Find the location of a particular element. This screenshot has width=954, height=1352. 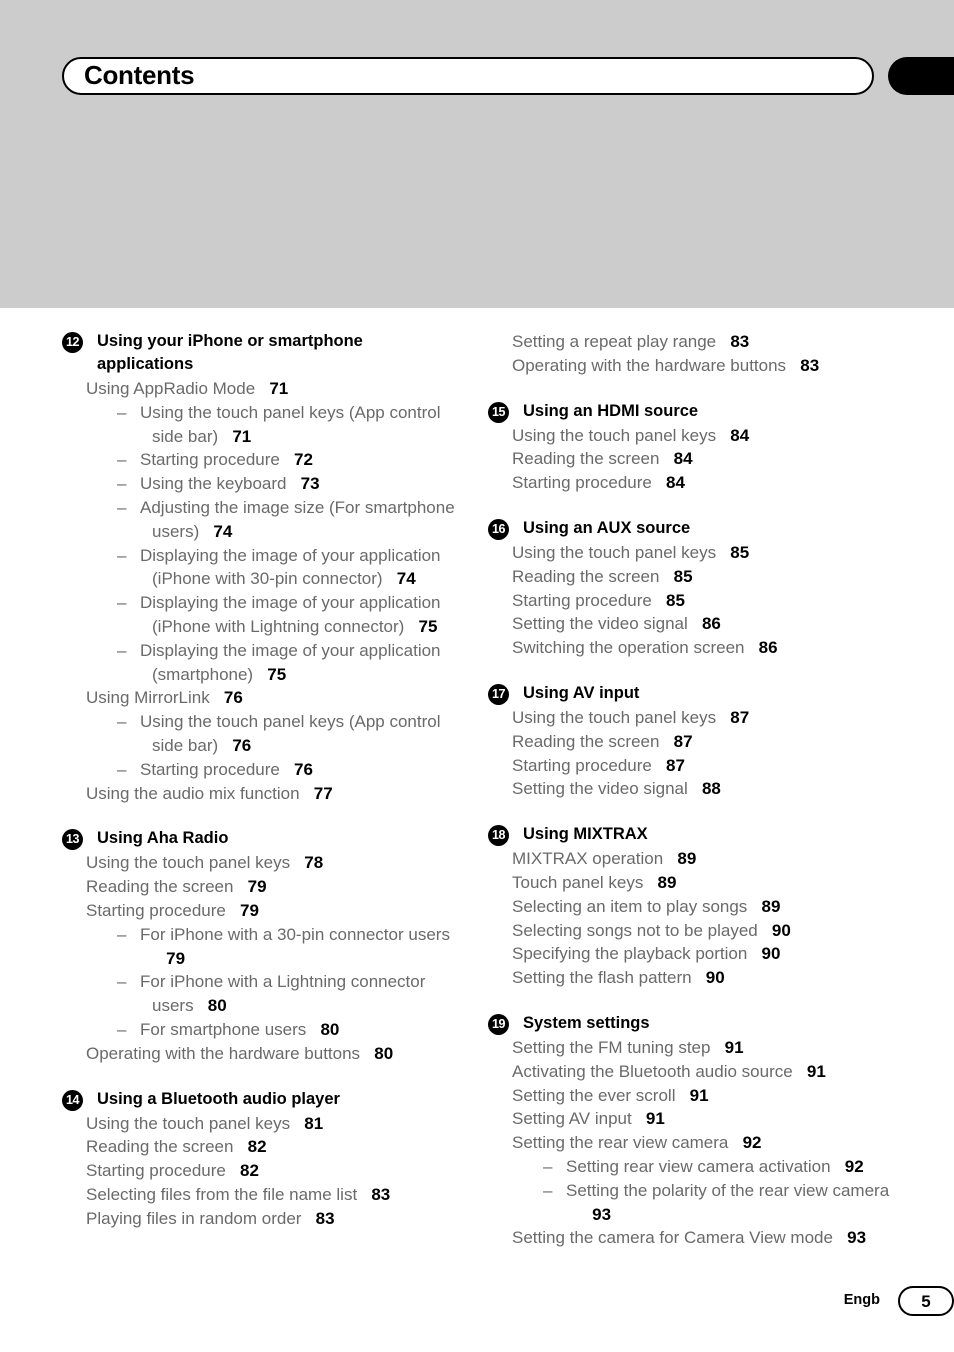

chapter-heading: 17 Using AV input is located at coordinates (693, 693).